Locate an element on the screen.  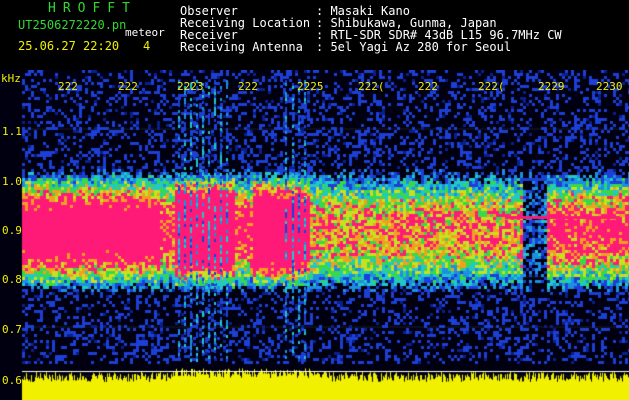
field-label-antenna: Receiving Antenna is located at coordinates (241, 47).